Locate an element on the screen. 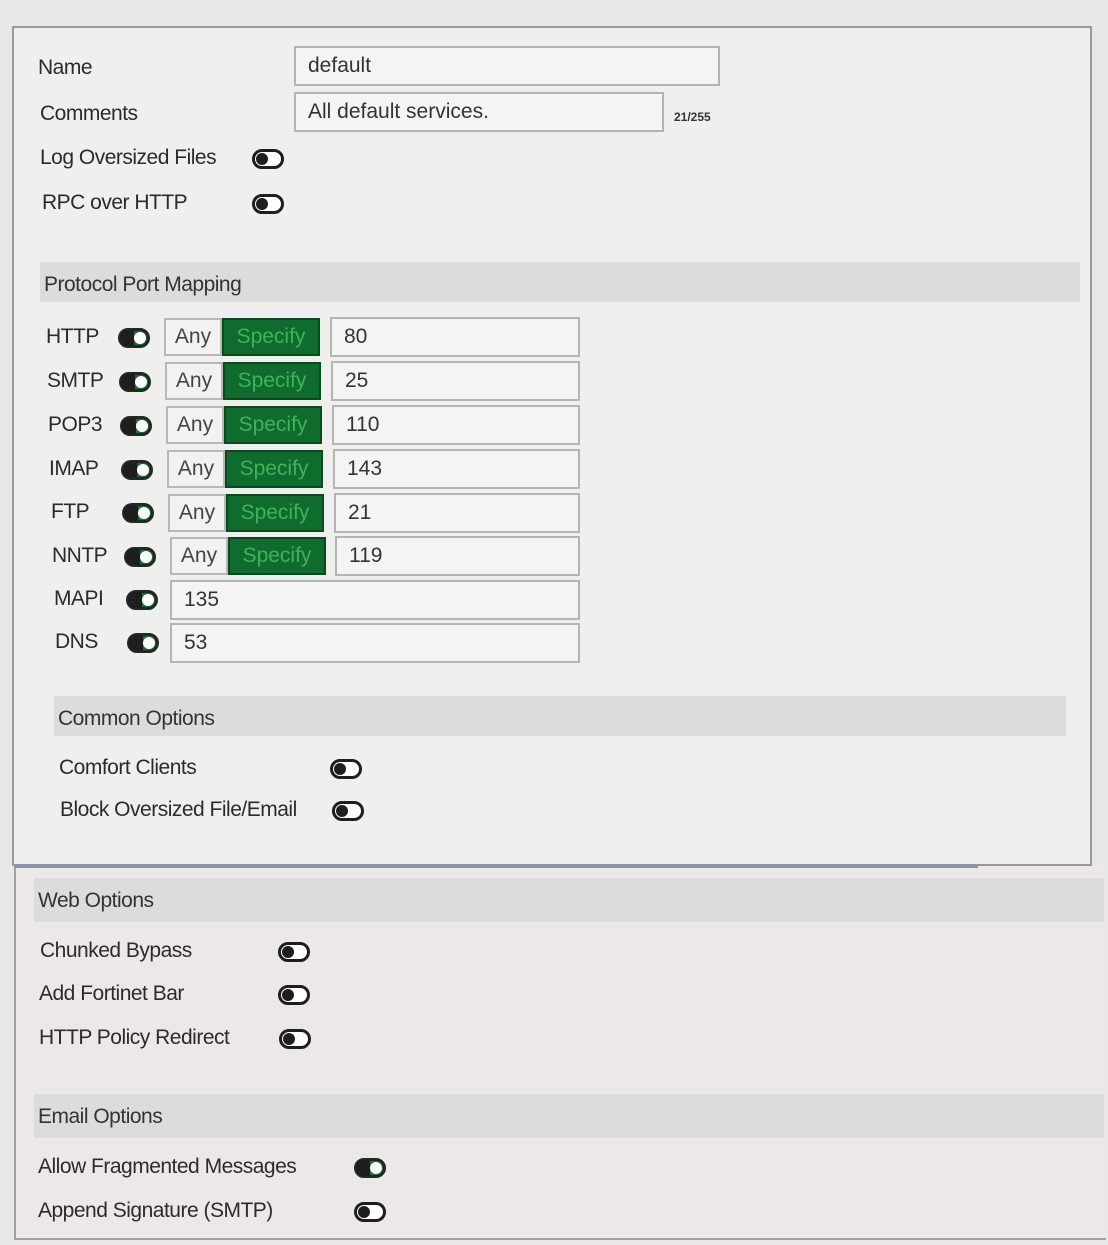 The image size is (1108, 1245). block-oversized-toggle is located at coordinates (348, 811).